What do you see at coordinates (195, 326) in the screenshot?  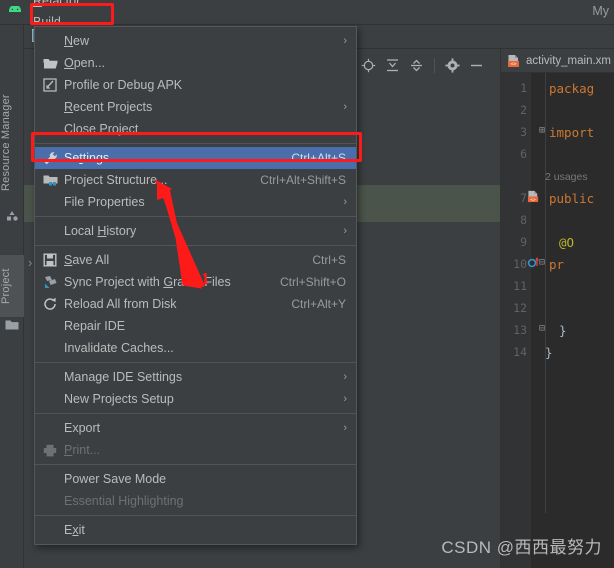 I see `menu-item-repair-ide: Repair IDE` at bounding box center [195, 326].